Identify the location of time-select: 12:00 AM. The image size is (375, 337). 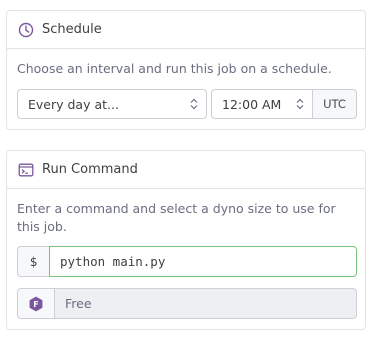
(262, 104).